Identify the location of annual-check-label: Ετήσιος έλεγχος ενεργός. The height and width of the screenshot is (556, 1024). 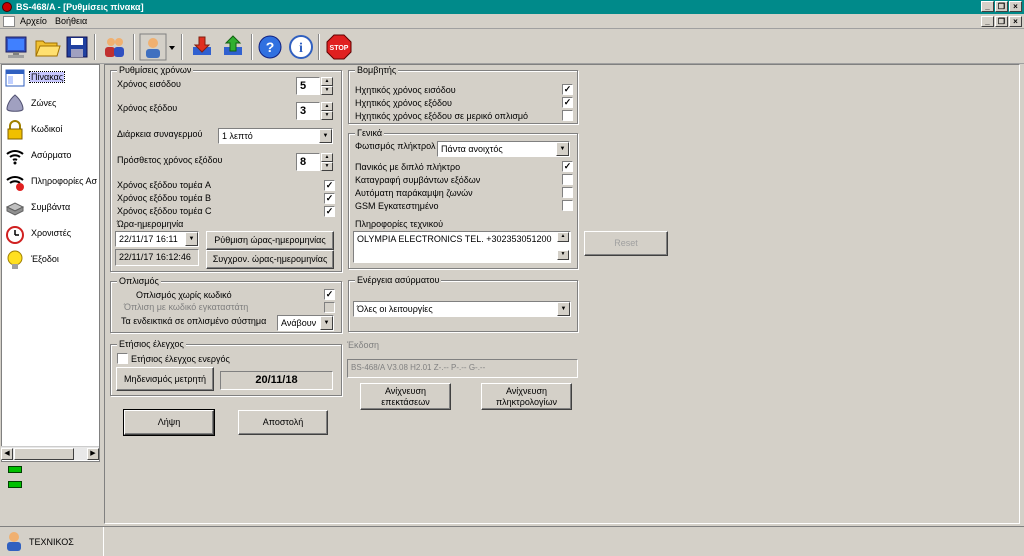
(180, 359).